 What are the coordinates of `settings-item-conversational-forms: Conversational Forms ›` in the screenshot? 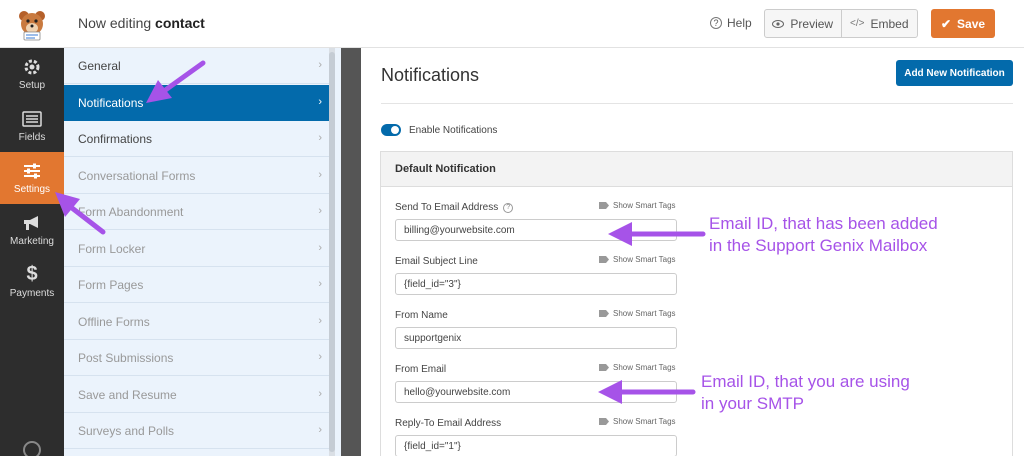 It's located at (199, 176).